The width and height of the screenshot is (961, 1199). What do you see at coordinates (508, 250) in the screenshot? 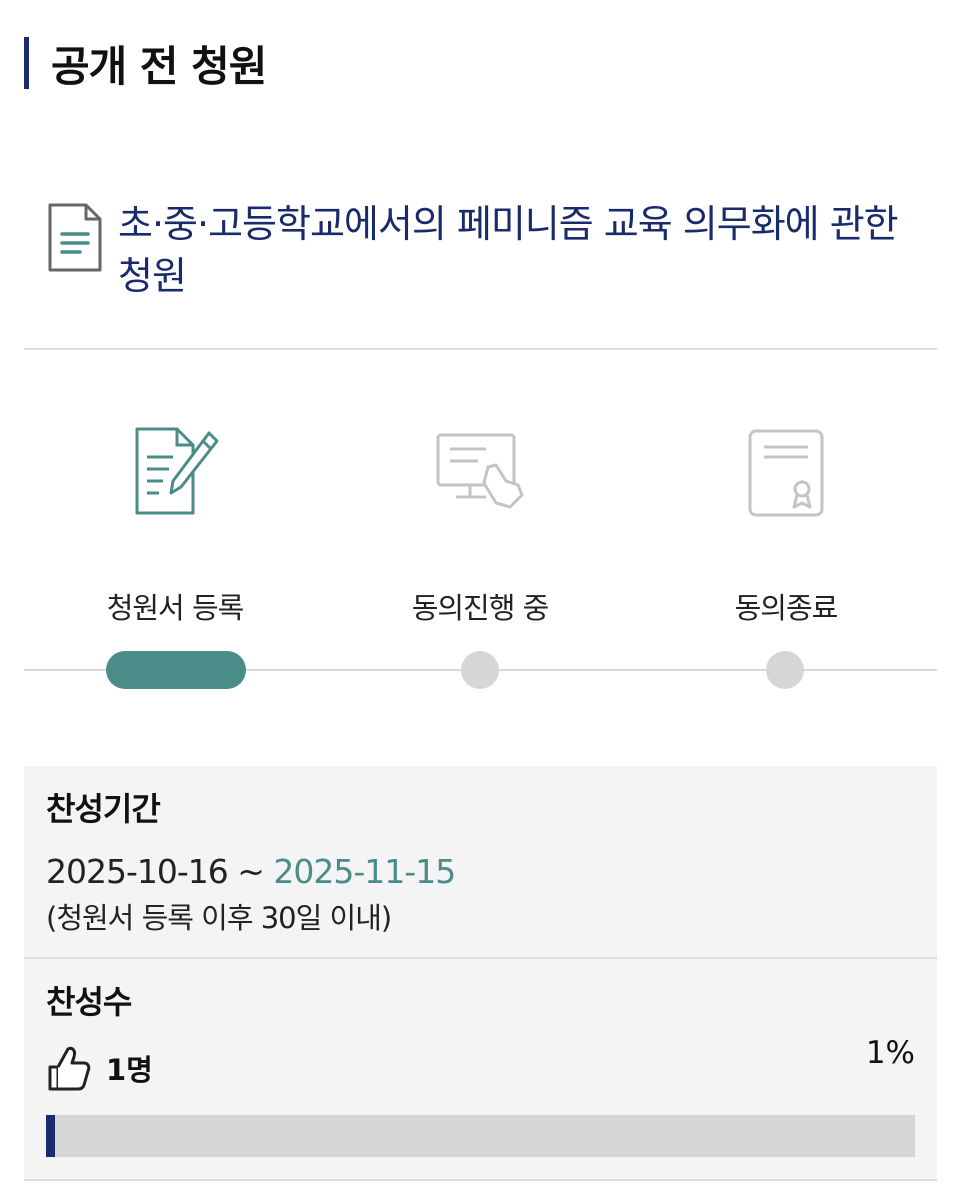
I see `petition-title: 초·중·고등학교에서의 페미니즘 교육 의무화에 관한 청원` at bounding box center [508, 250].